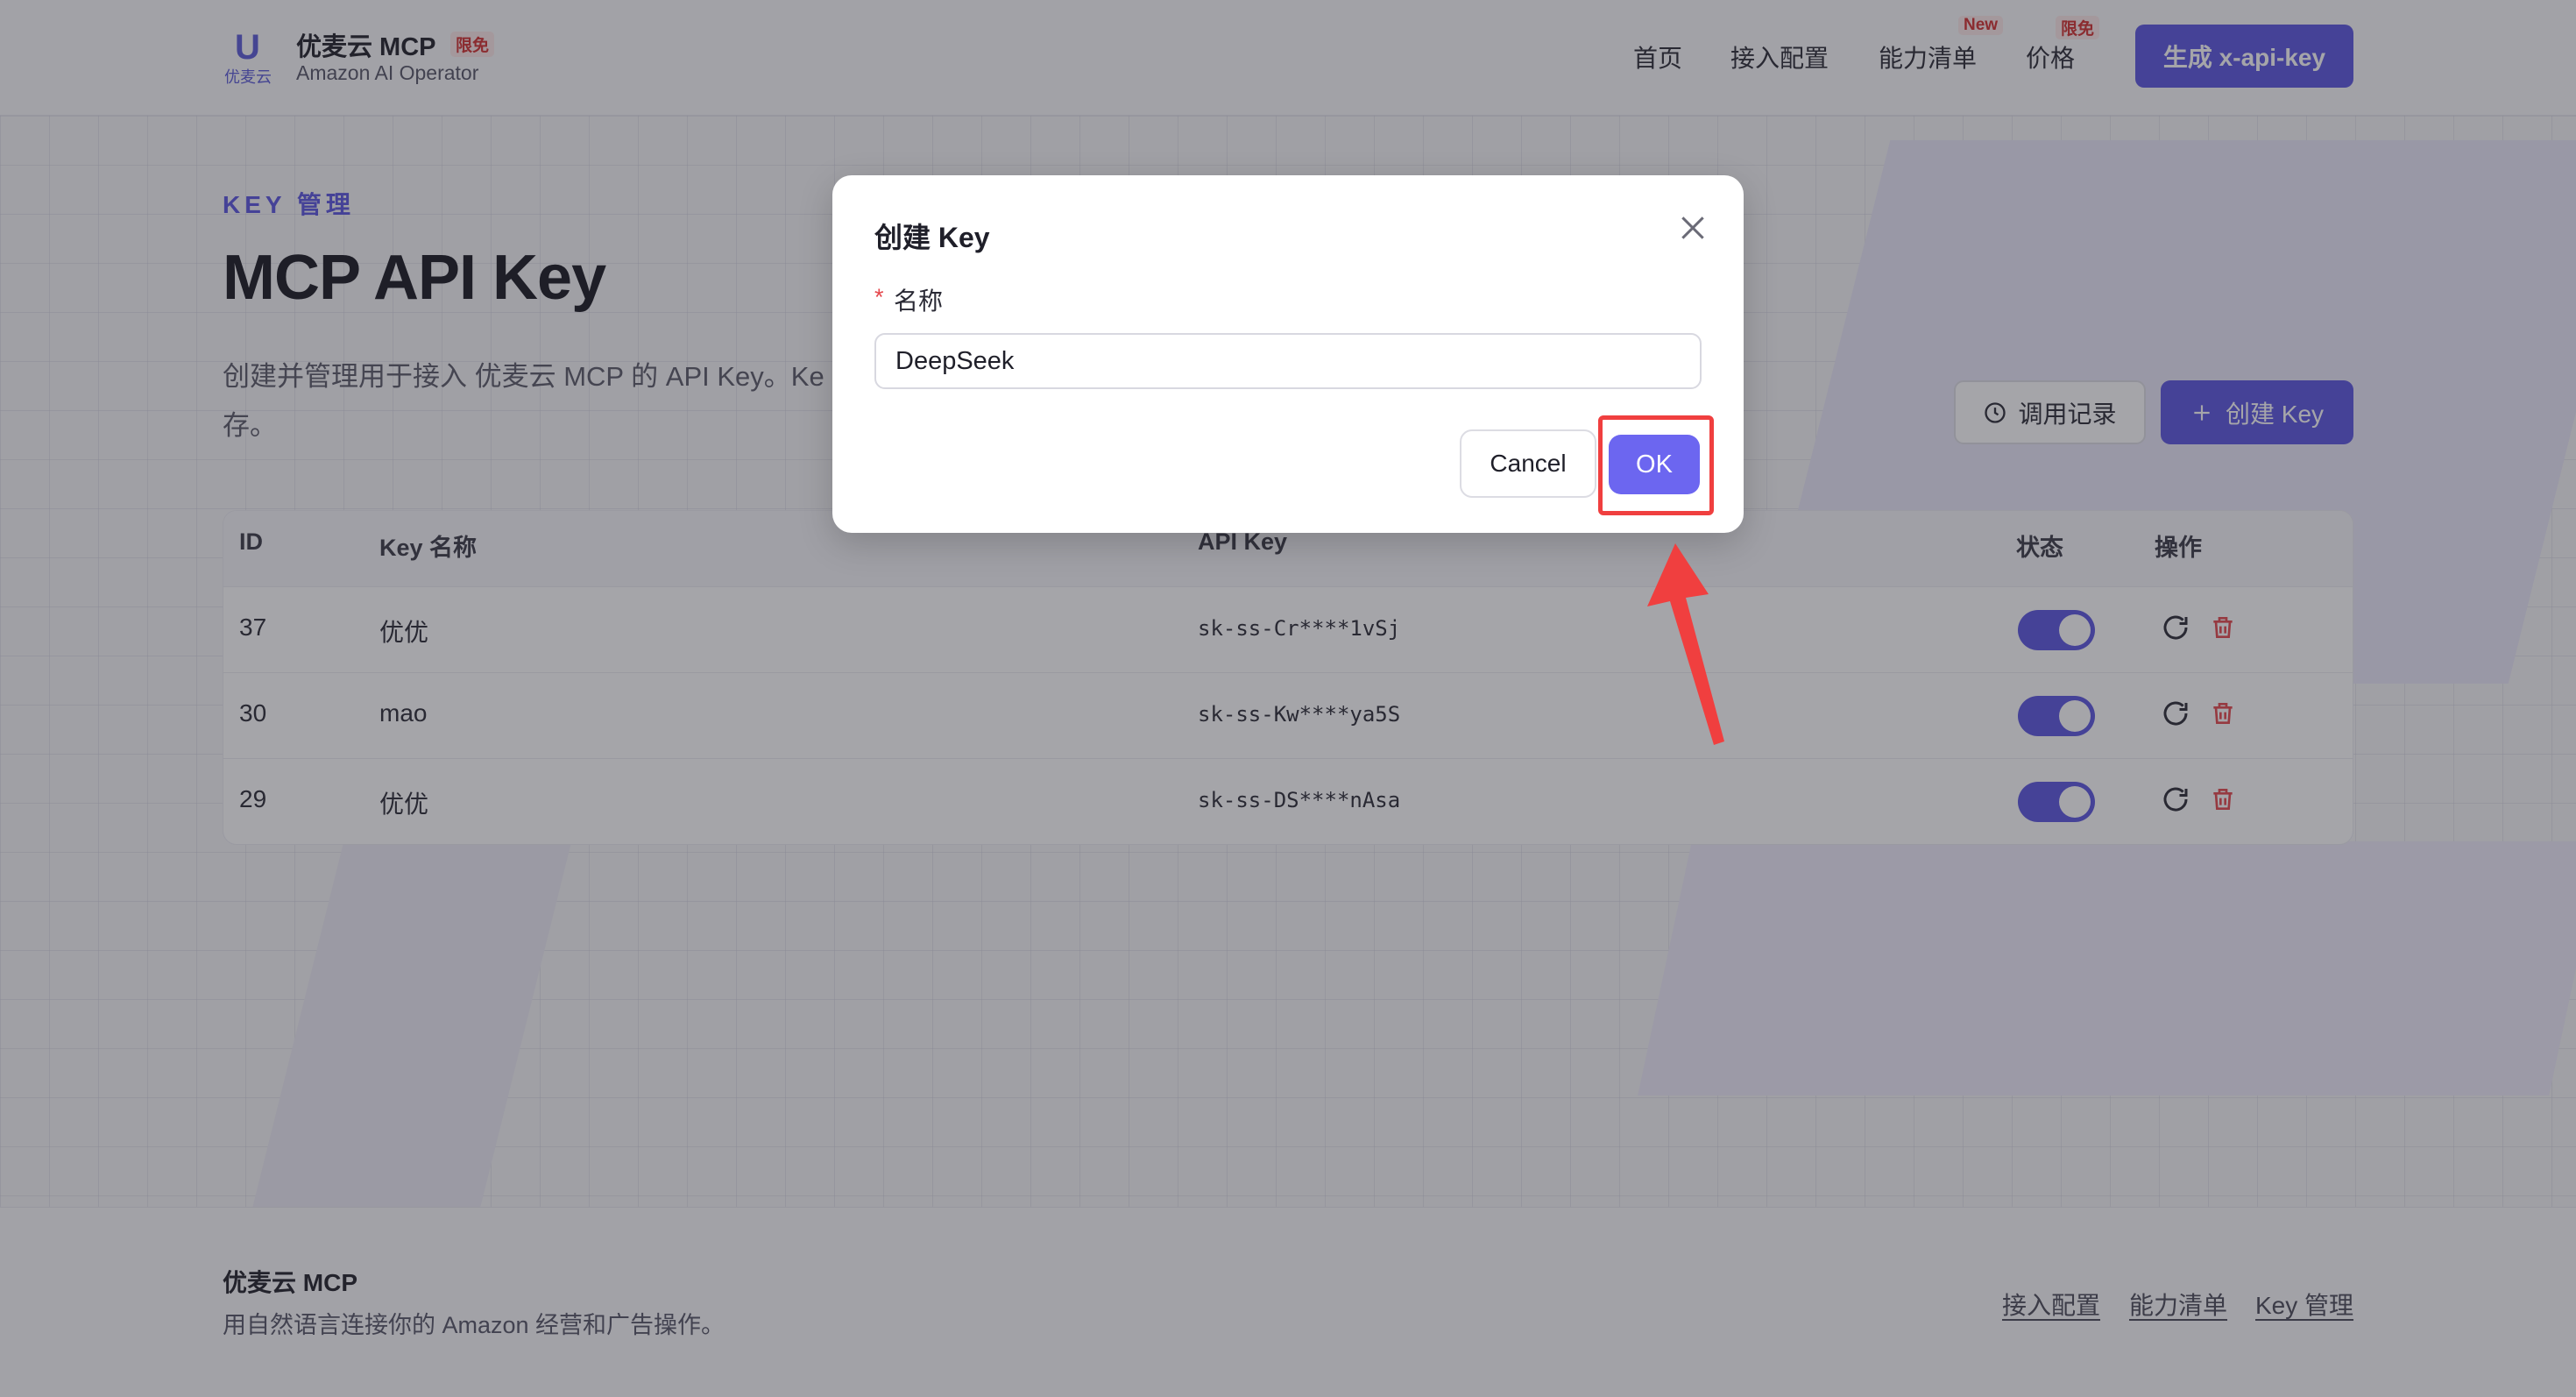  I want to click on dialog-title: 创建 Key, so click(932, 238).